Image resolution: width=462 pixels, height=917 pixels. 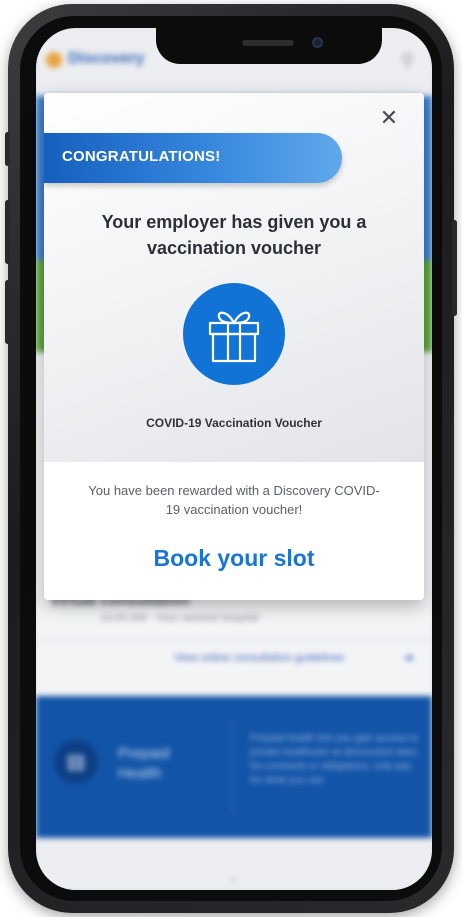 What do you see at coordinates (234, 558) in the screenshot?
I see `book-slot-button: Book your slot` at bounding box center [234, 558].